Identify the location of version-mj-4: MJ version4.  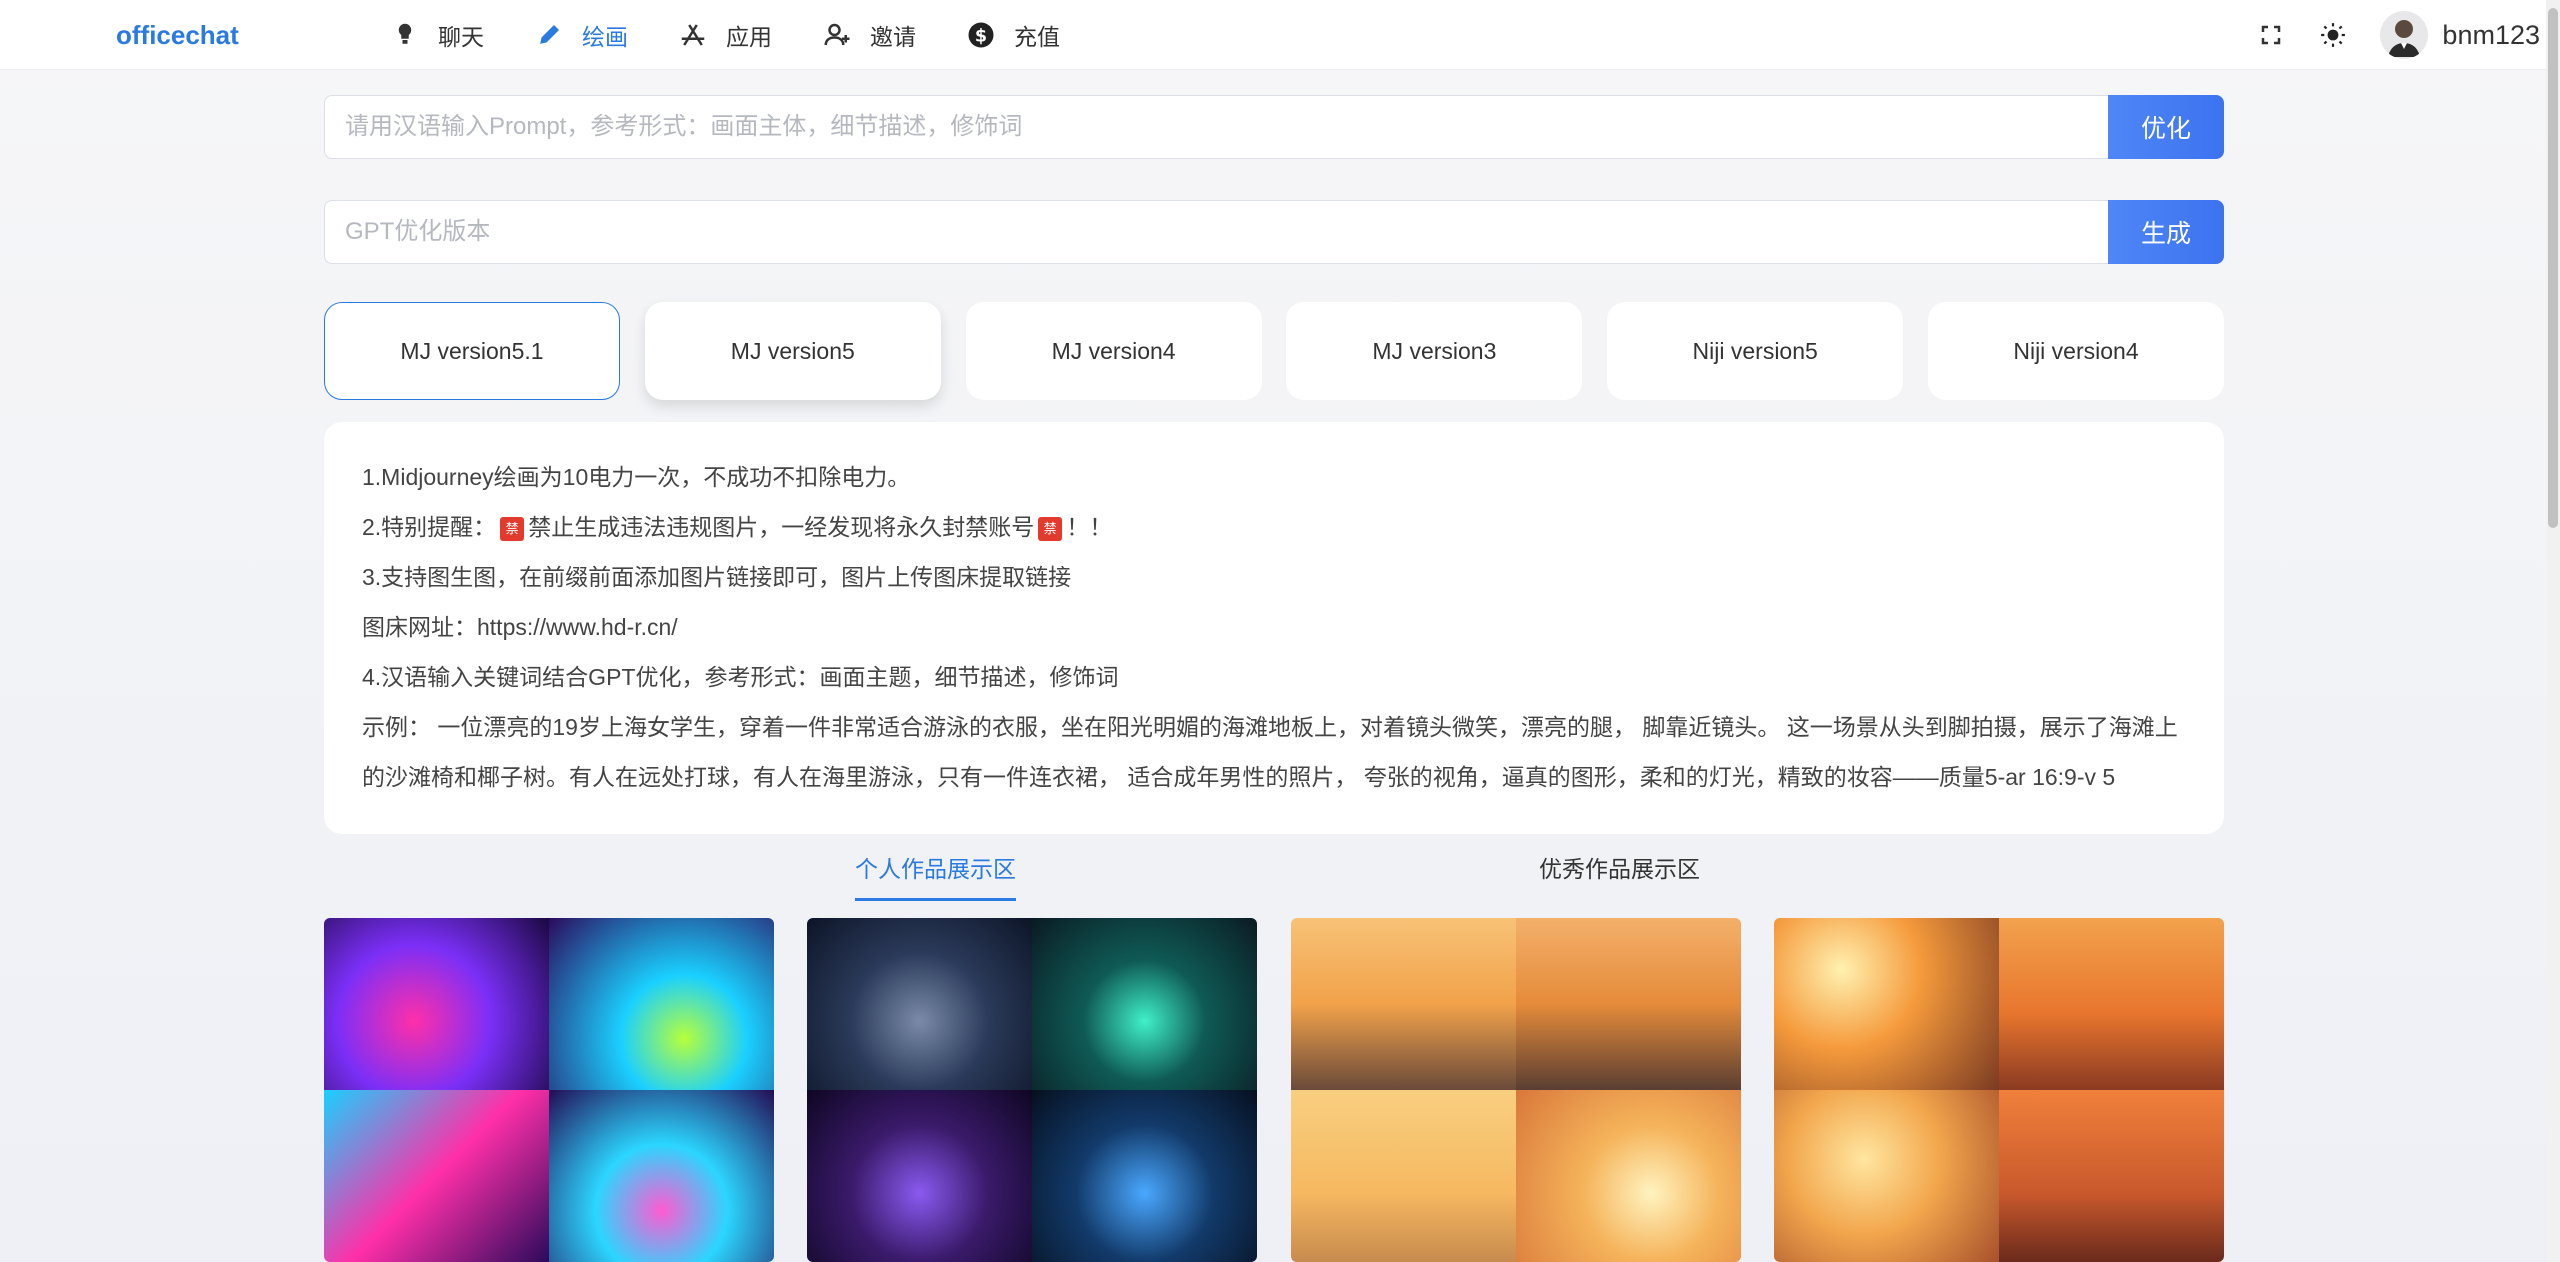
(1113, 351).